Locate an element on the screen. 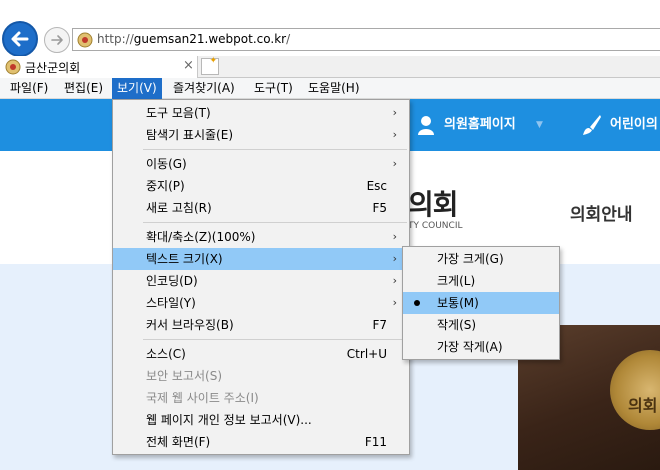 Image resolution: width=660 pixels, height=470 pixels. text-size-smallest: 가장 작게(A) is located at coordinates (481, 347).